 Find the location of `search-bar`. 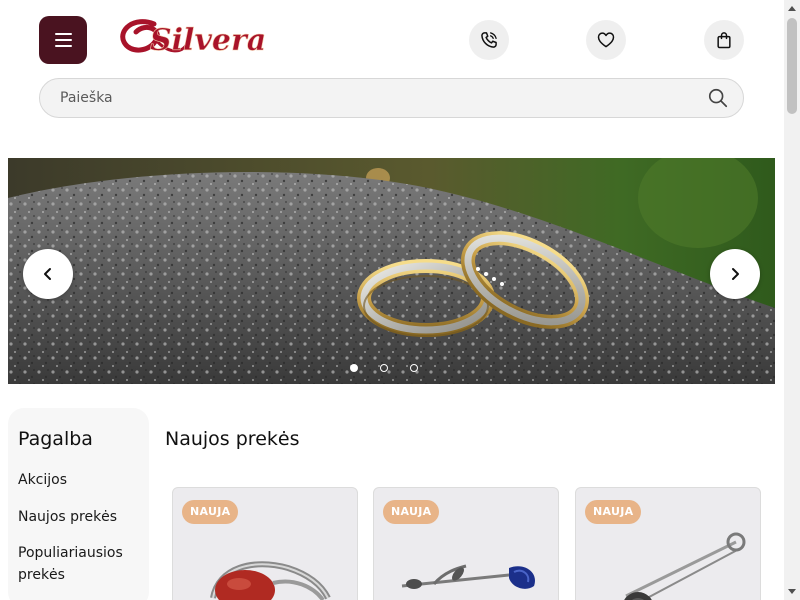

search-bar is located at coordinates (391, 98).